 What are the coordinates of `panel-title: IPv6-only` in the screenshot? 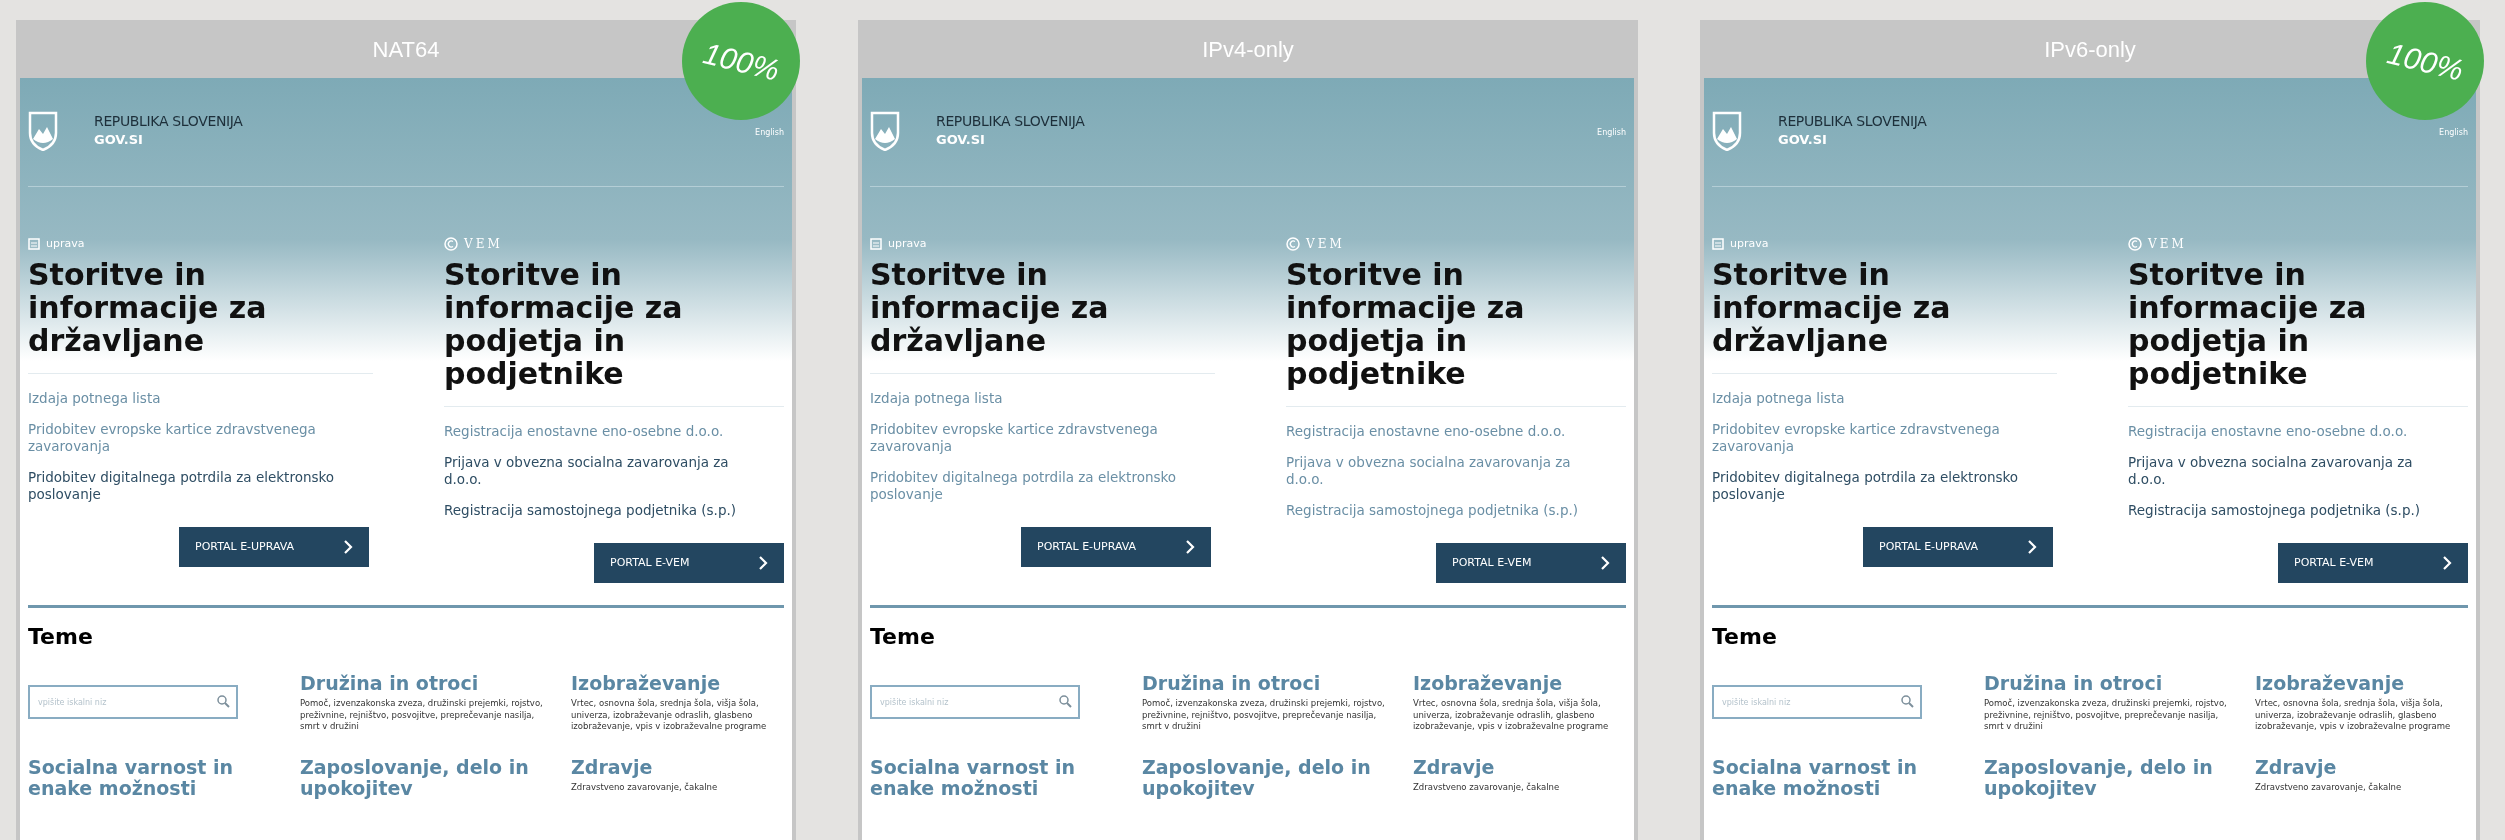 It's located at (2090, 49).